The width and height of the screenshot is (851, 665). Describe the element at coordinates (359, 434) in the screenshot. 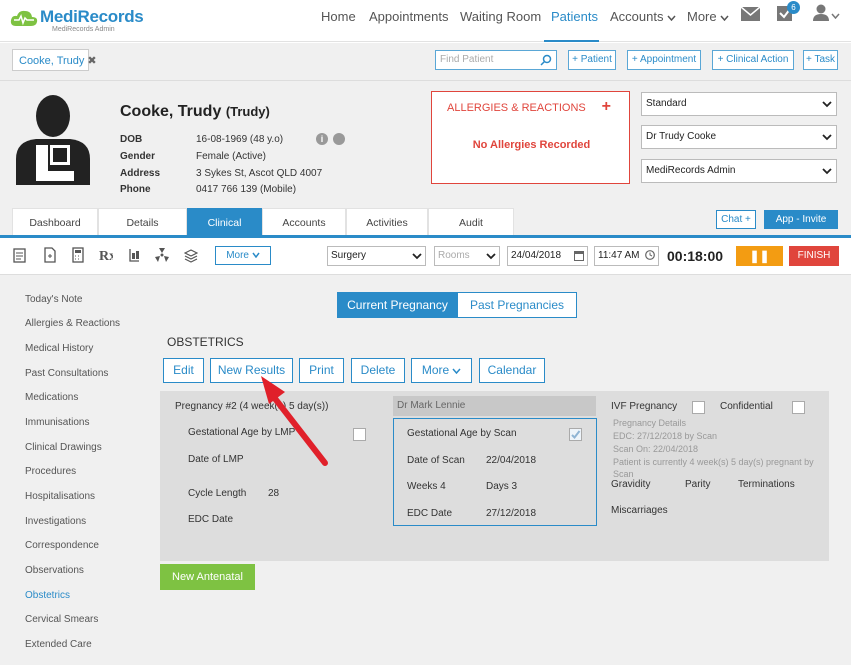

I see `gestational-age-lmp-checkbox` at that location.